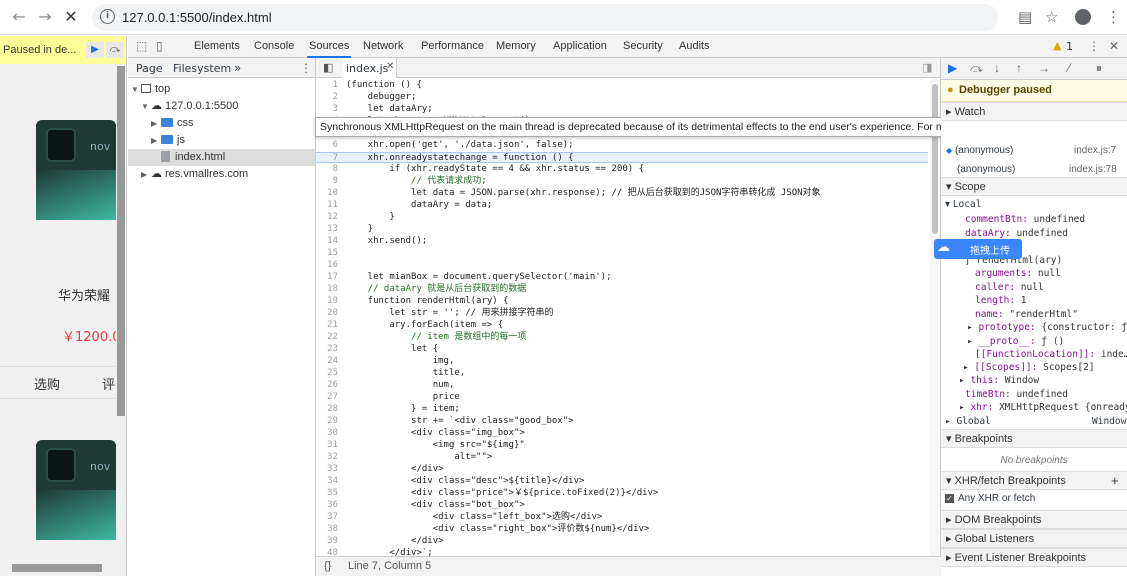 The height and width of the screenshot is (576, 1127). What do you see at coordinates (1034, 300) in the screenshot?
I see `scope-variable: length: 1` at bounding box center [1034, 300].